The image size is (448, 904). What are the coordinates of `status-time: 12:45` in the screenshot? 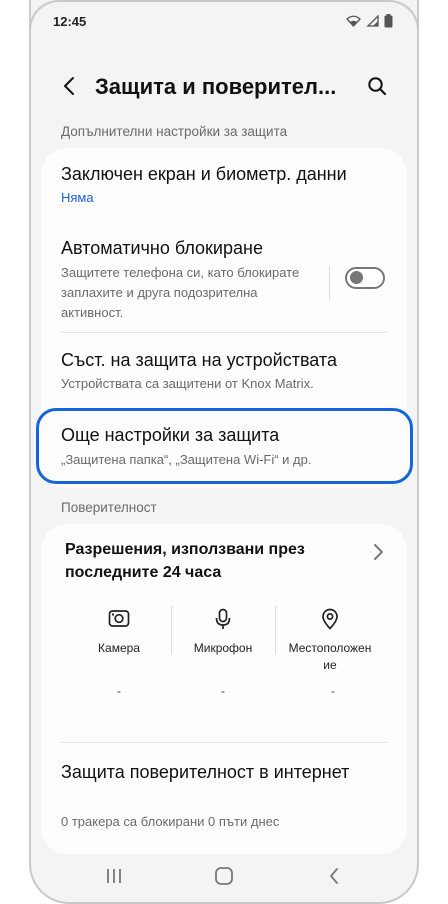 It's located at (70, 21).